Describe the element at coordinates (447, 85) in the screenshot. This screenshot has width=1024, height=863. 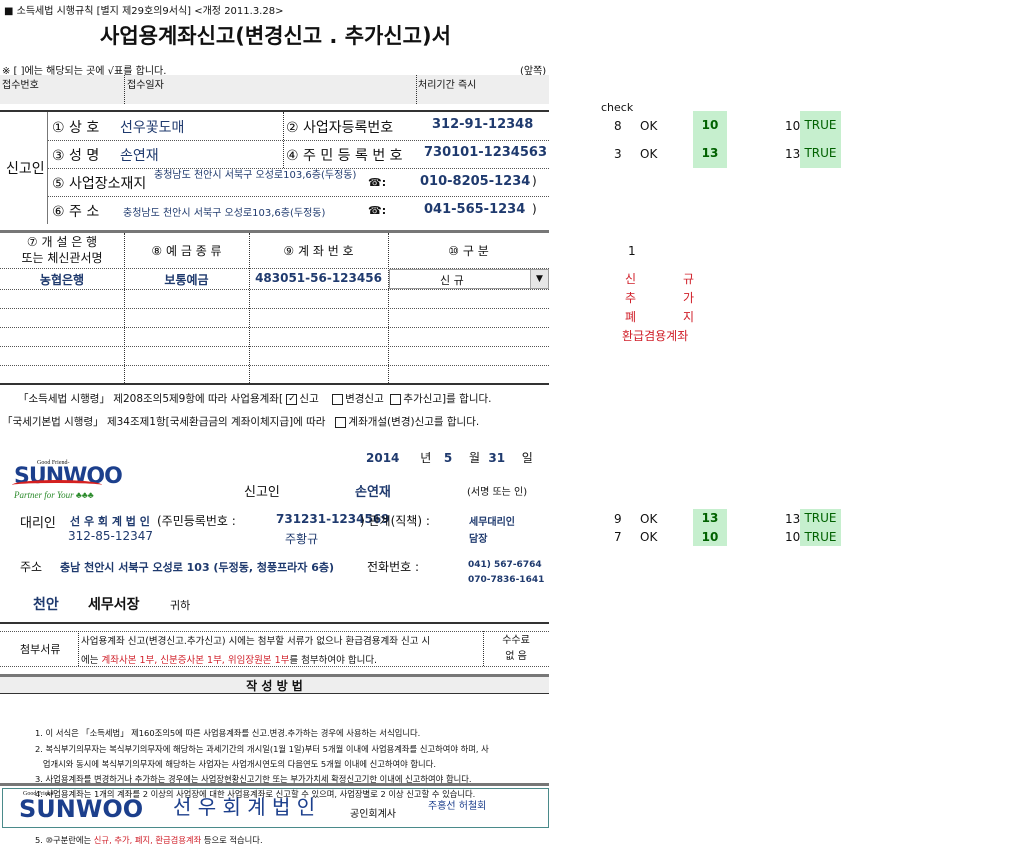
I see `period-label: 처리기간 즉시` at that location.